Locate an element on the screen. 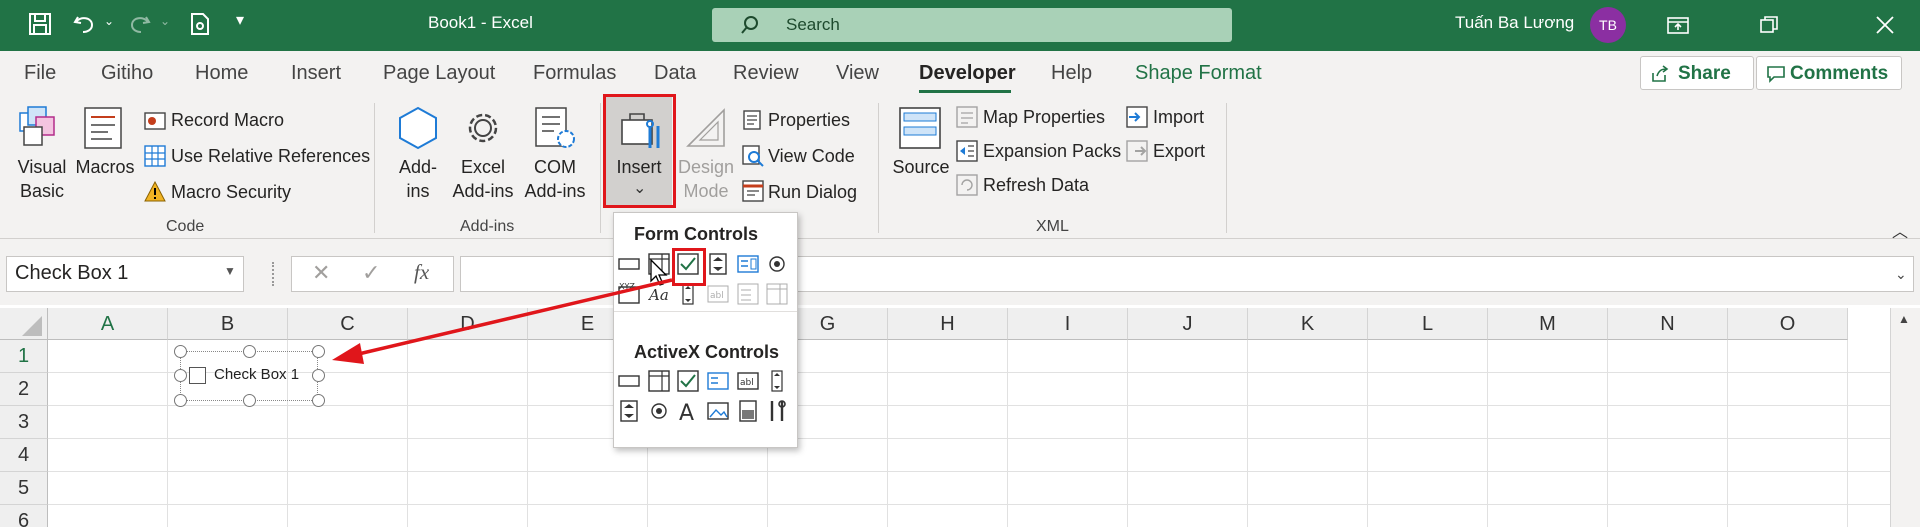  activex-spin-button-icon is located at coordinates (629, 411).